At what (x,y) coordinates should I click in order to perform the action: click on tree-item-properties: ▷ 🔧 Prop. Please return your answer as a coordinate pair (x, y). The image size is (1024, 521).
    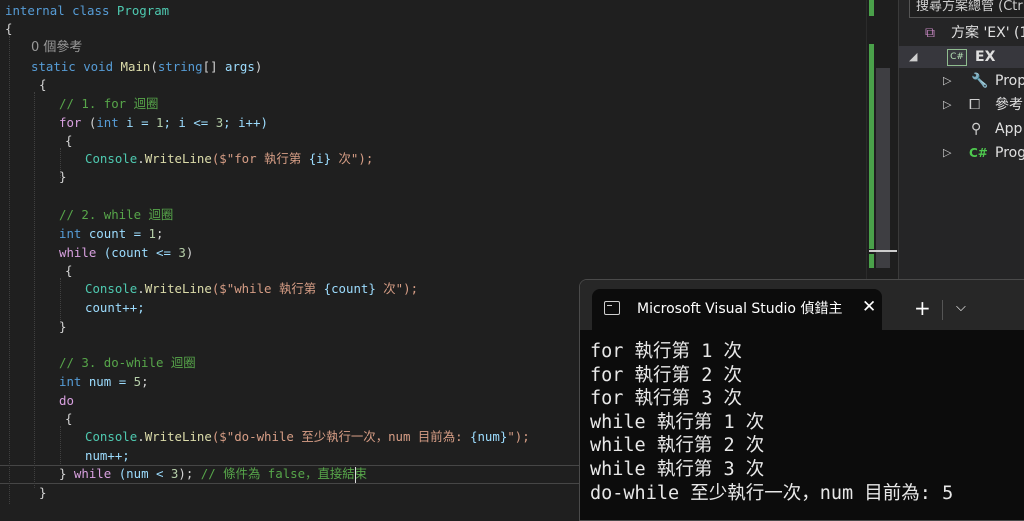
    Looking at the image, I should click on (961, 81).